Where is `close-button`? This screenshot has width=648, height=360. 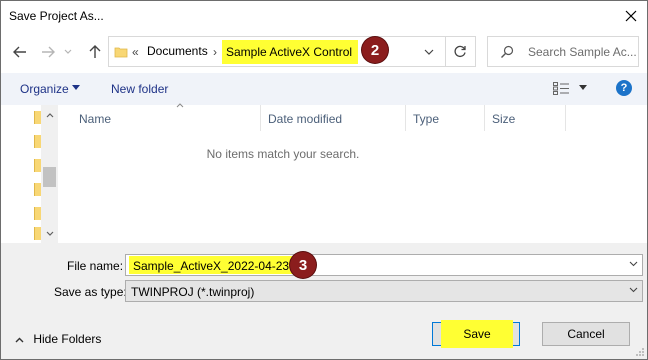 close-button is located at coordinates (631, 16).